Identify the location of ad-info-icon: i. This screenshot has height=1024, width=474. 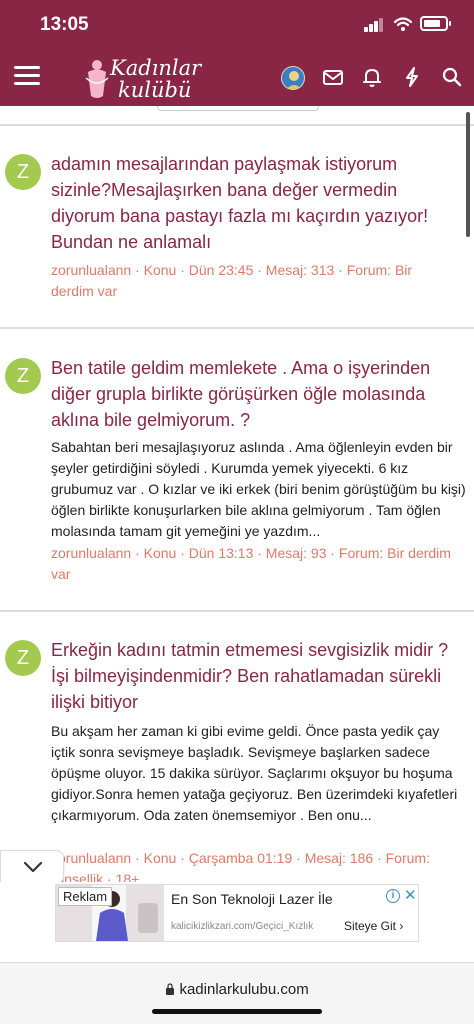
(393, 896).